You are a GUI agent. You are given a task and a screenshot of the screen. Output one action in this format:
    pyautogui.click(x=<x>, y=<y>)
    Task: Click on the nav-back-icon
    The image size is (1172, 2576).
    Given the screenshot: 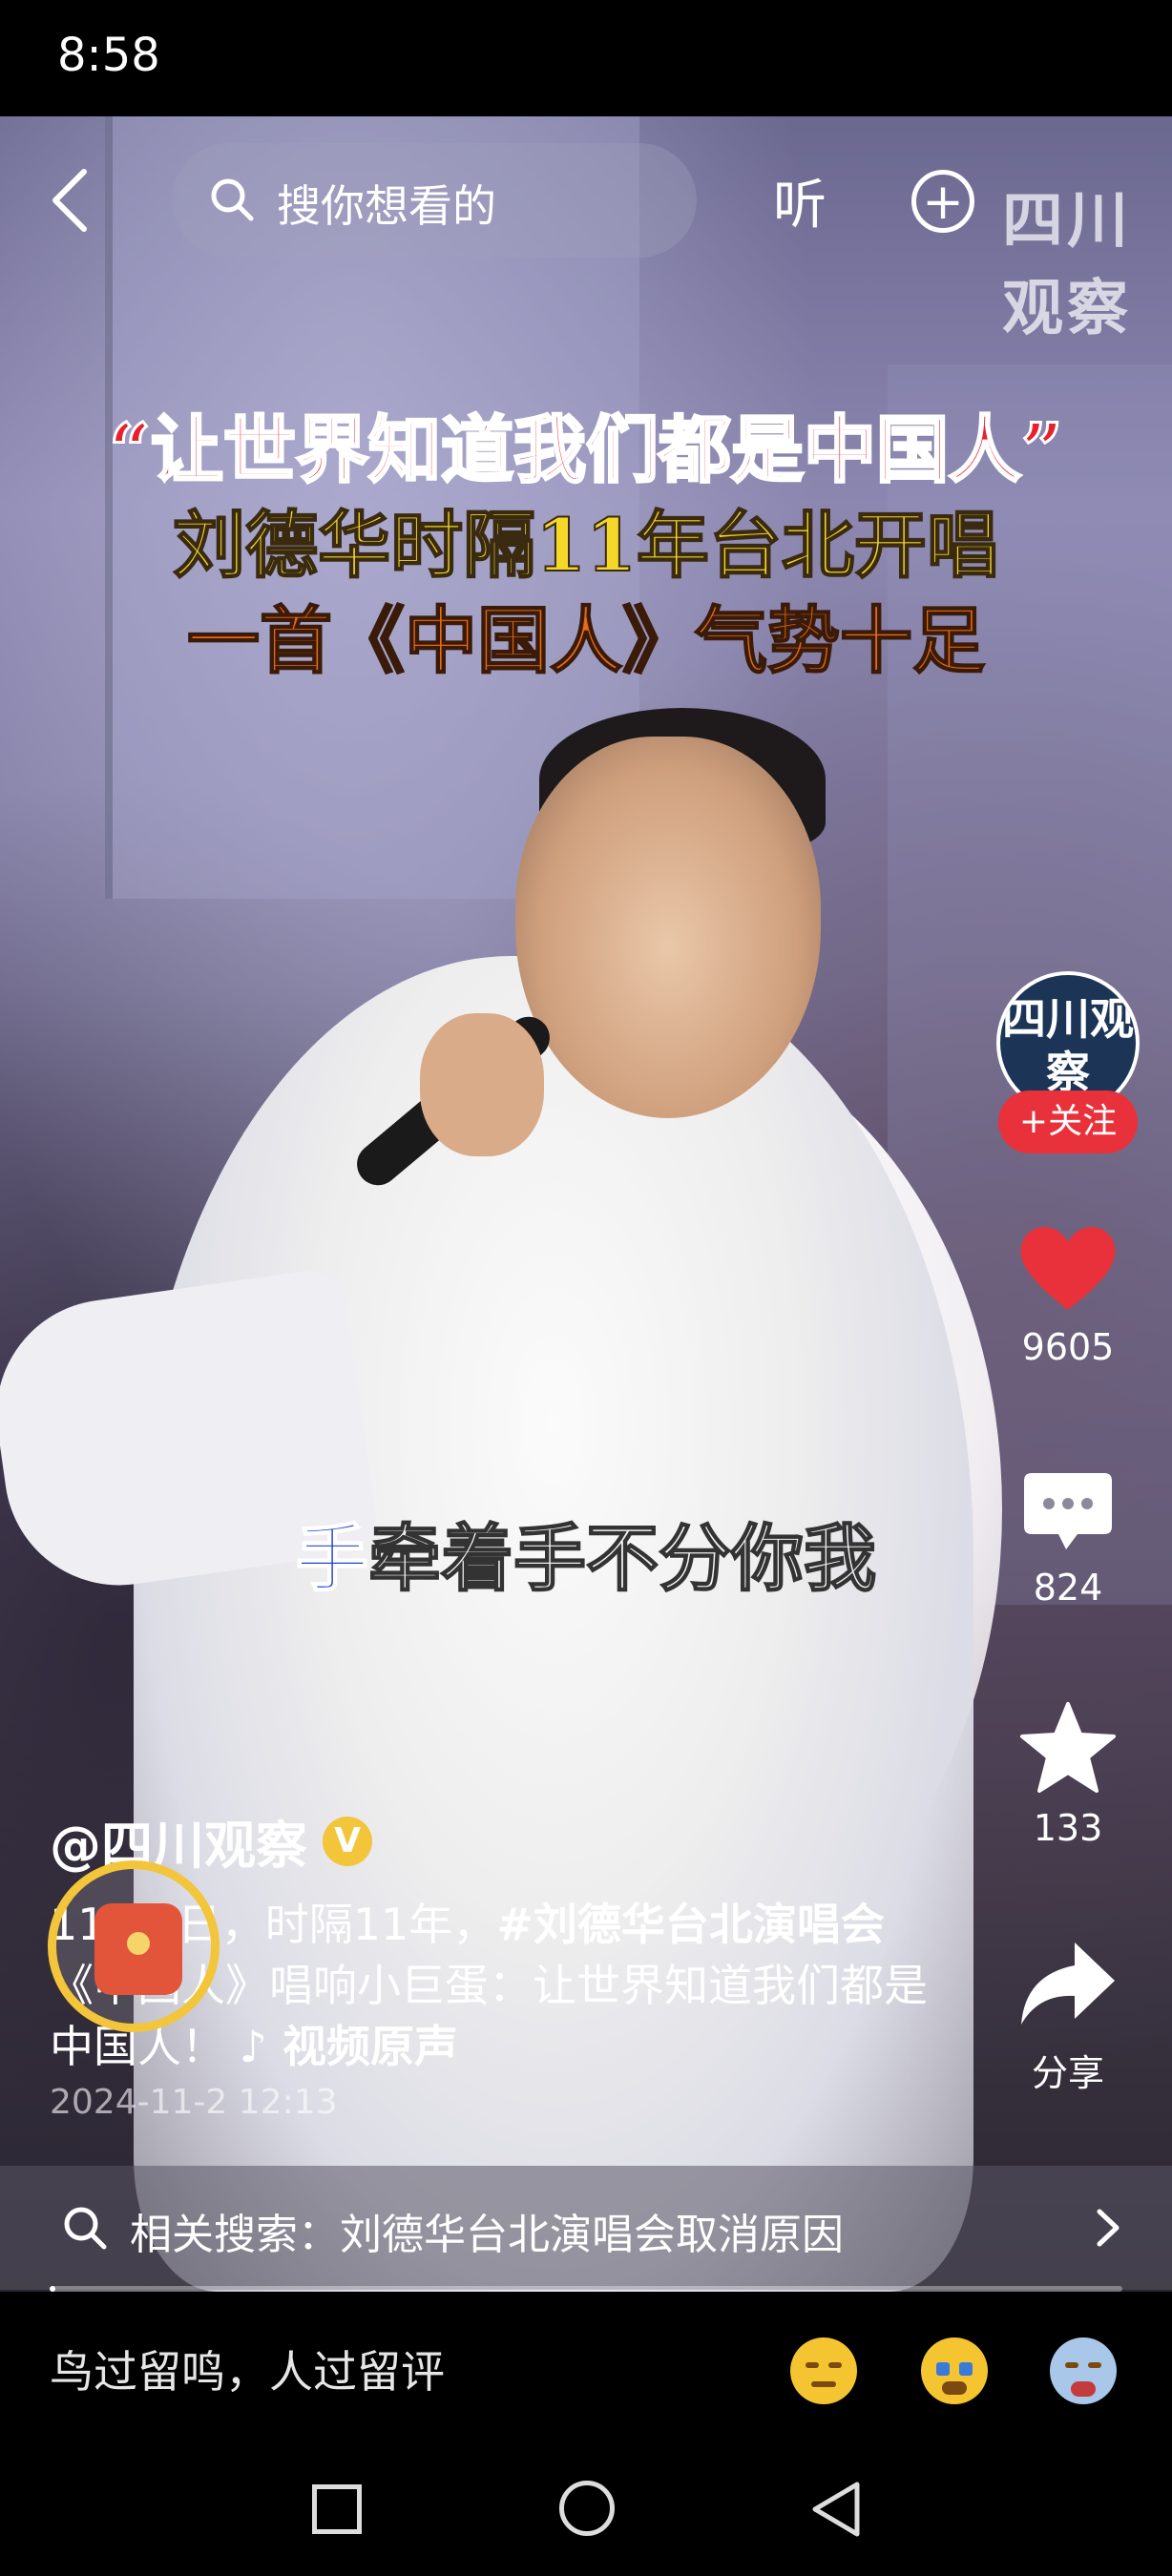 What is the action you would take?
    pyautogui.click(x=836, y=2509)
    